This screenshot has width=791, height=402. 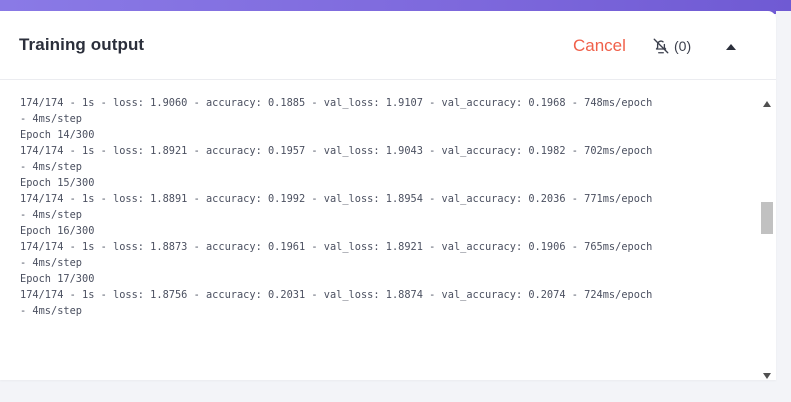 I want to click on log-scrollbar, so click(x=767, y=230).